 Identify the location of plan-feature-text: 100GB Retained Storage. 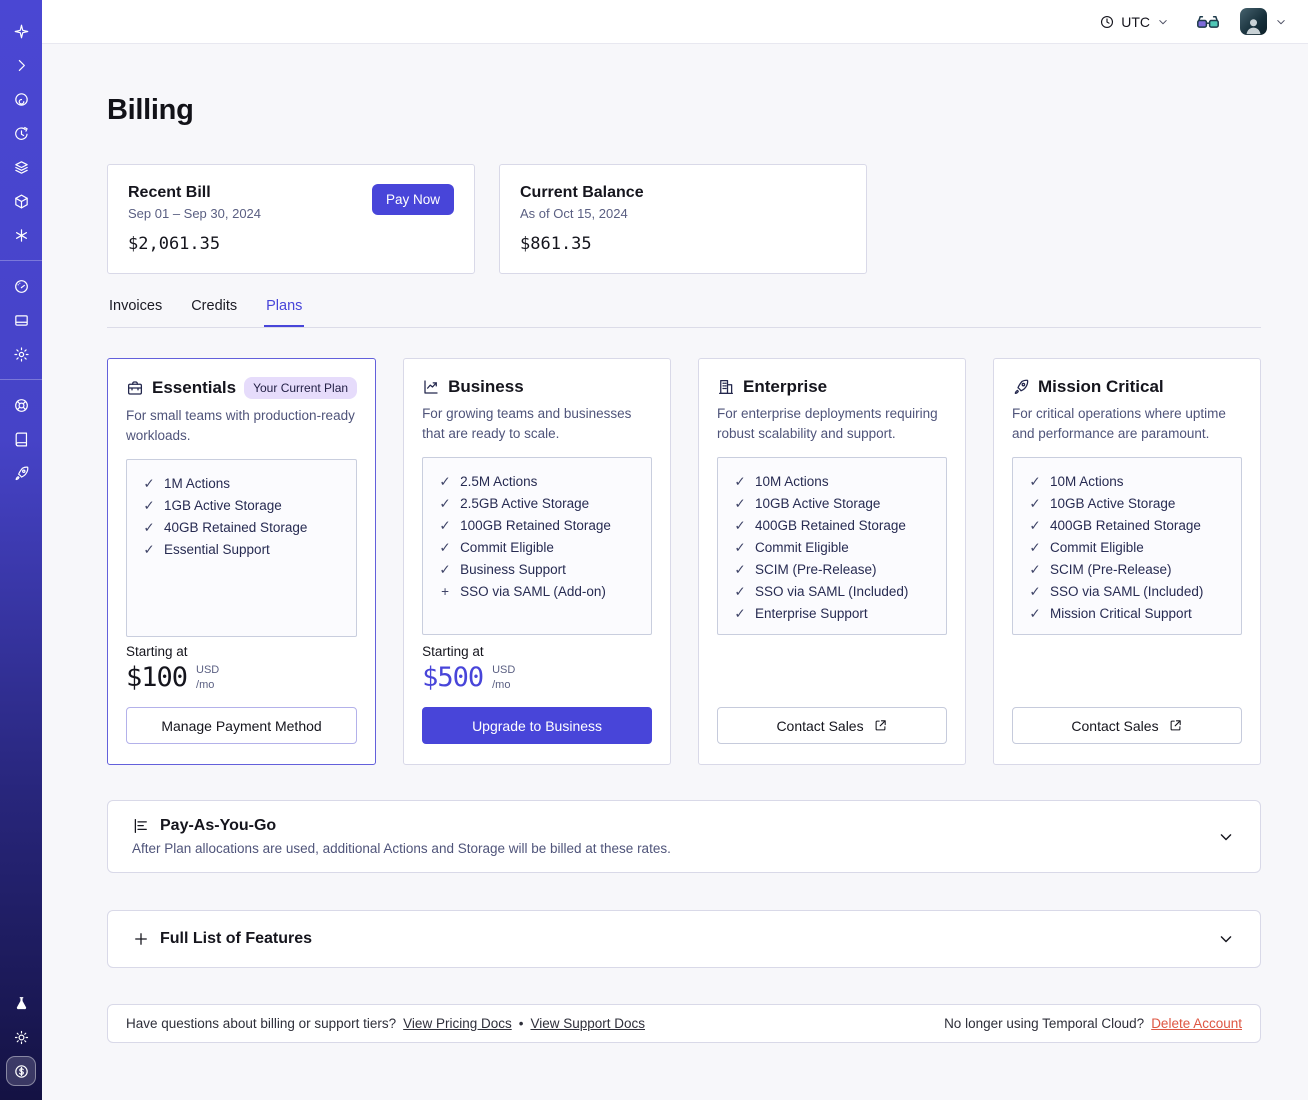
(535, 526).